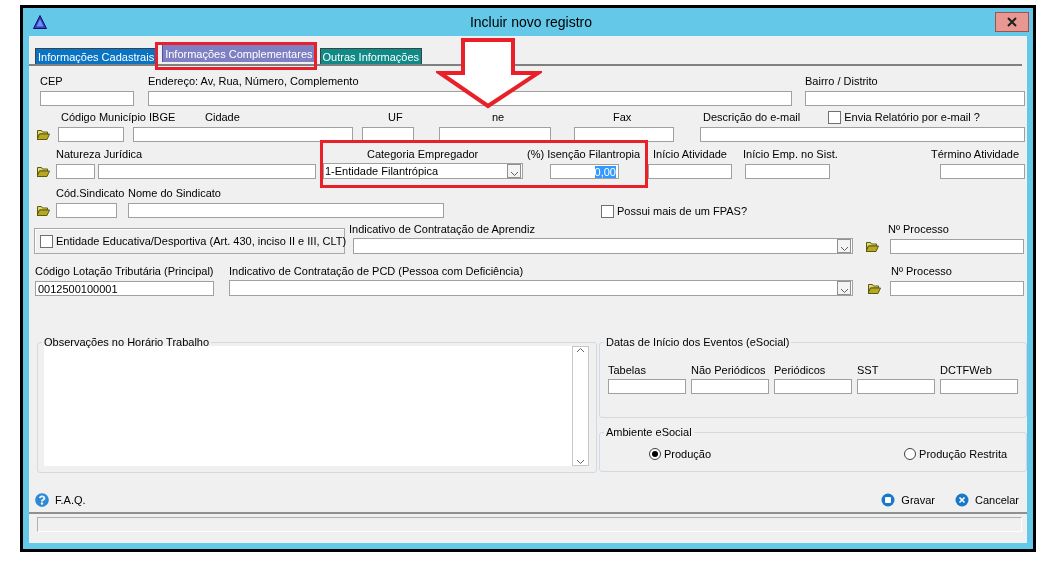 This screenshot has width=1049, height=569. Describe the element at coordinates (253, 81) in the screenshot. I see `field-label: Endereço: Av, Rua, Número, Complemento` at that location.